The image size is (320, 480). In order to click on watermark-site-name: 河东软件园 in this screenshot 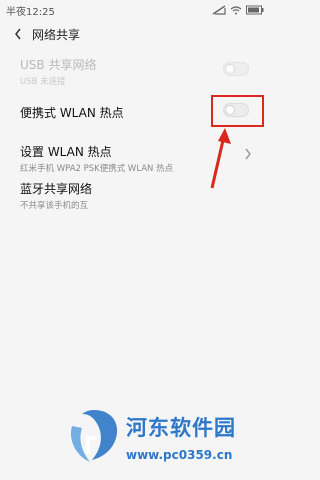, I will do `click(181, 428)`.